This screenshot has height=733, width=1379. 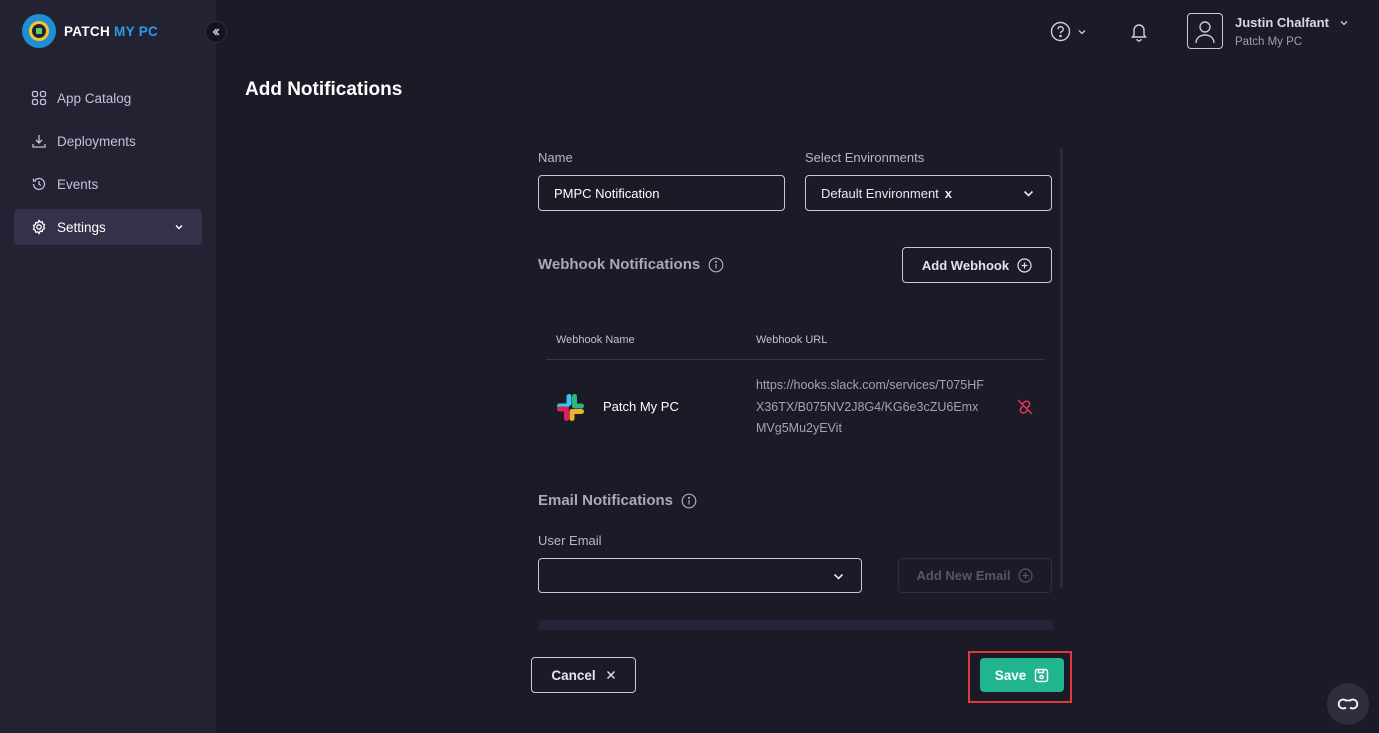 I want to click on avatar, so click(x=1205, y=31).